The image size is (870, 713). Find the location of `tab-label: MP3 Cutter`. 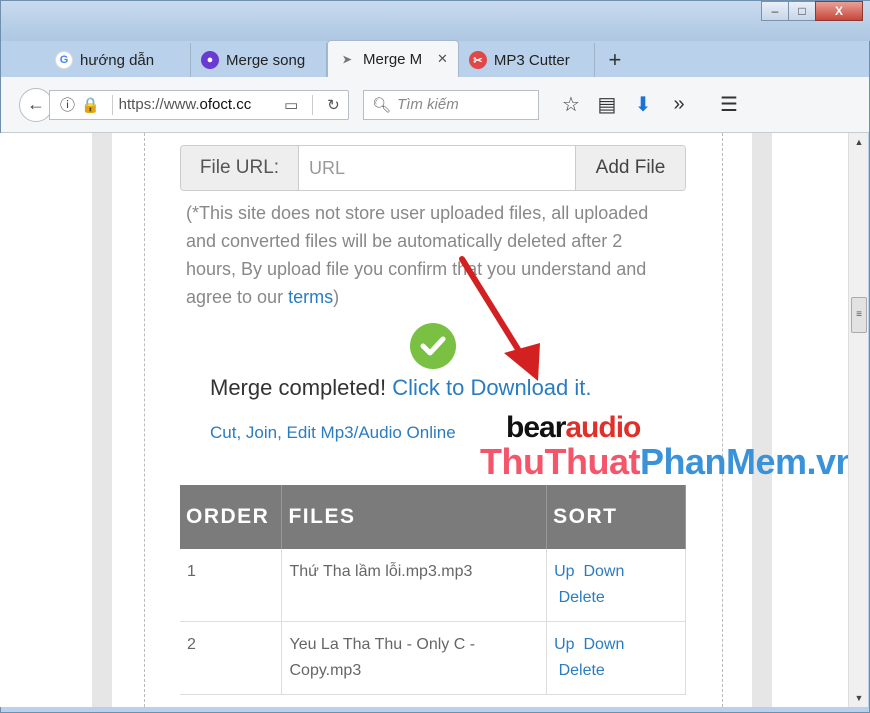

tab-label: MP3 Cutter is located at coordinates (531, 60).